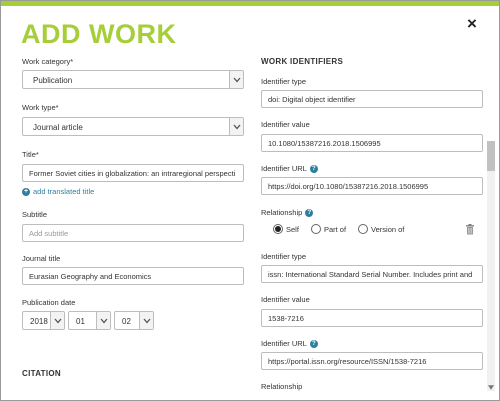 The width and height of the screenshot is (500, 401). I want to click on work-type-select: Journal article, so click(133, 126).